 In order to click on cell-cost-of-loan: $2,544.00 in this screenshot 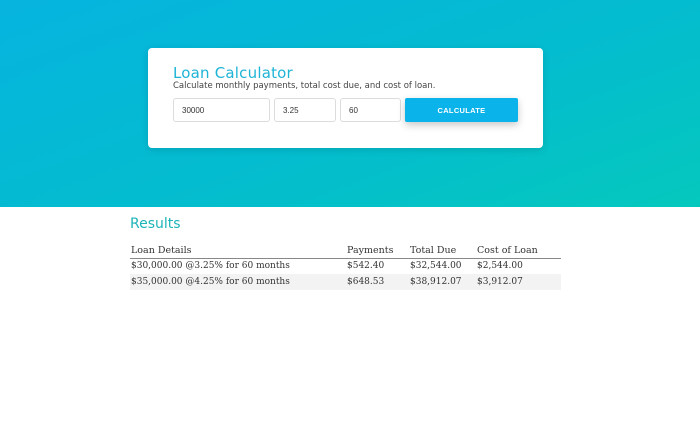, I will do `click(500, 266)`.